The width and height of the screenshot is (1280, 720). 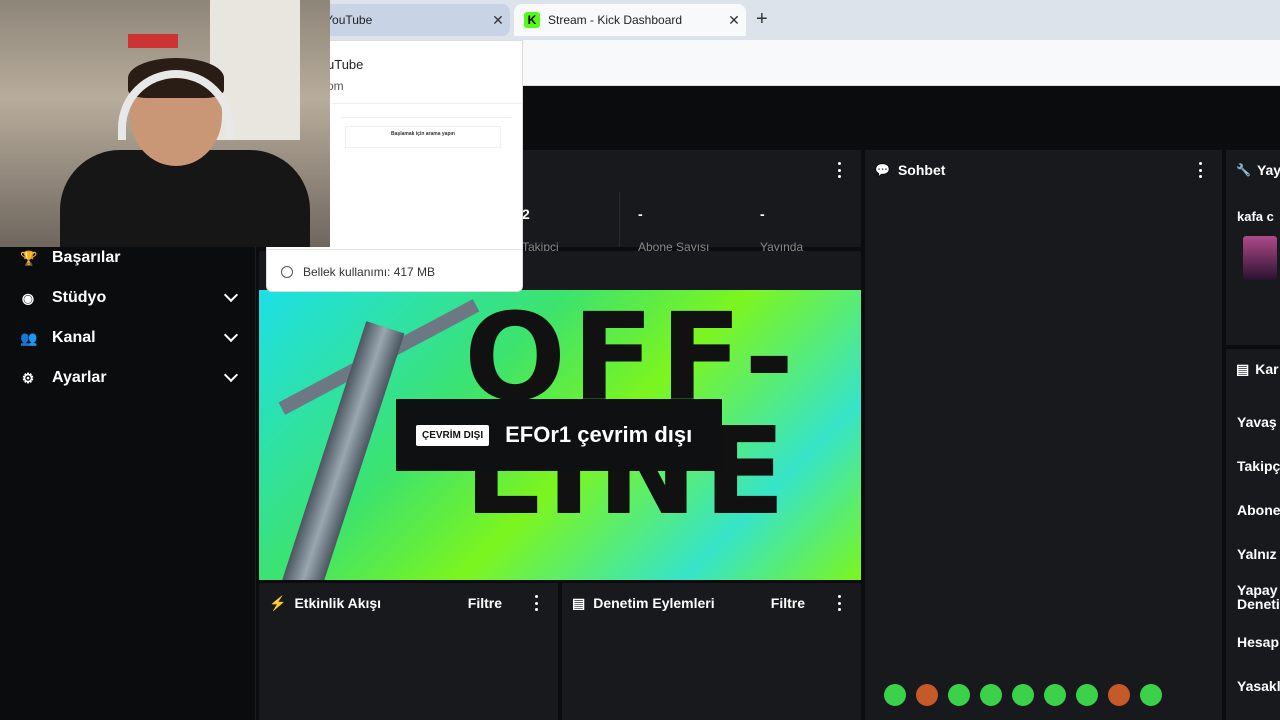 What do you see at coordinates (1257, 422) in the screenshot?
I see `setting-slow-mode: Yavaş` at bounding box center [1257, 422].